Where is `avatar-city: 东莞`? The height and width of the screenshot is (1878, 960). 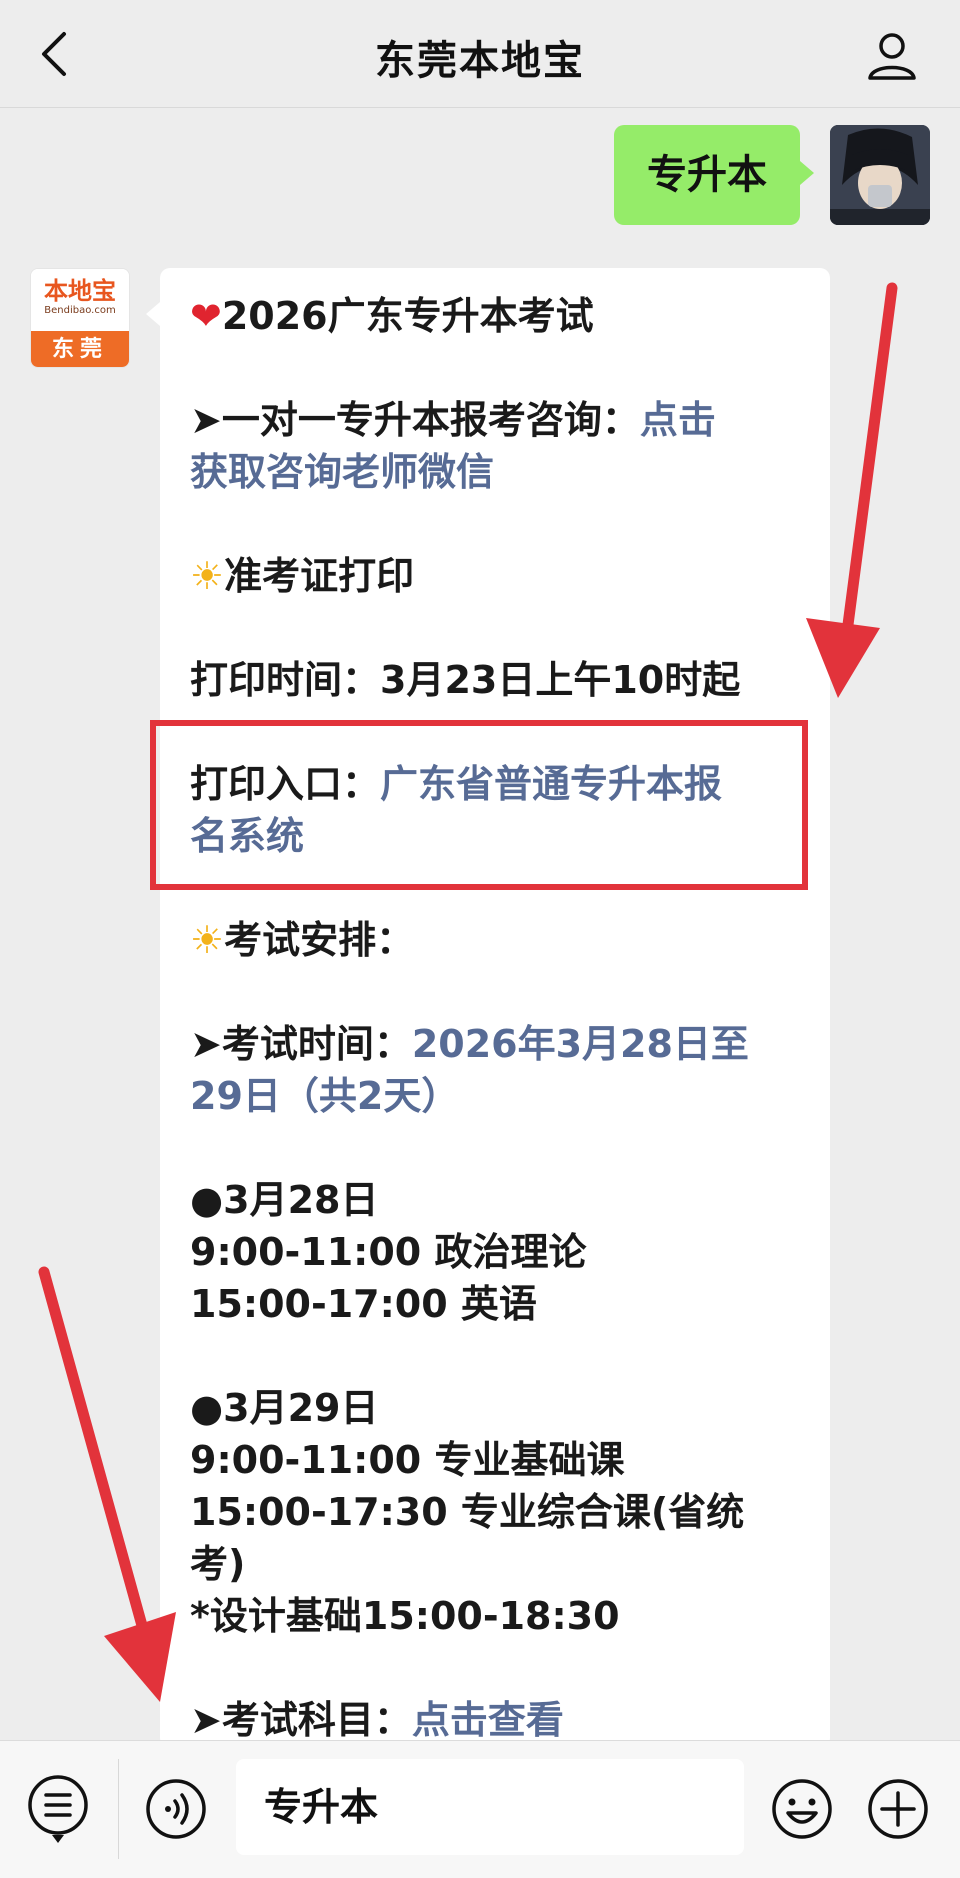
avatar-city: 东莞 is located at coordinates (80, 349).